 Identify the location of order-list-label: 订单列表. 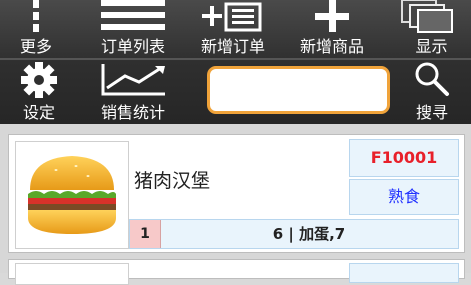
(132, 46).